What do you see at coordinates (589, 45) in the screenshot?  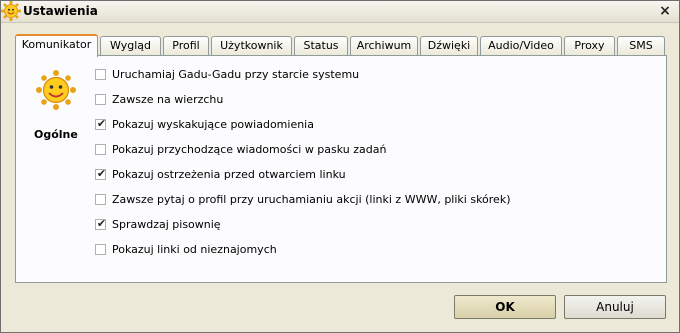 I see `tab-proxy: Proxy` at bounding box center [589, 45].